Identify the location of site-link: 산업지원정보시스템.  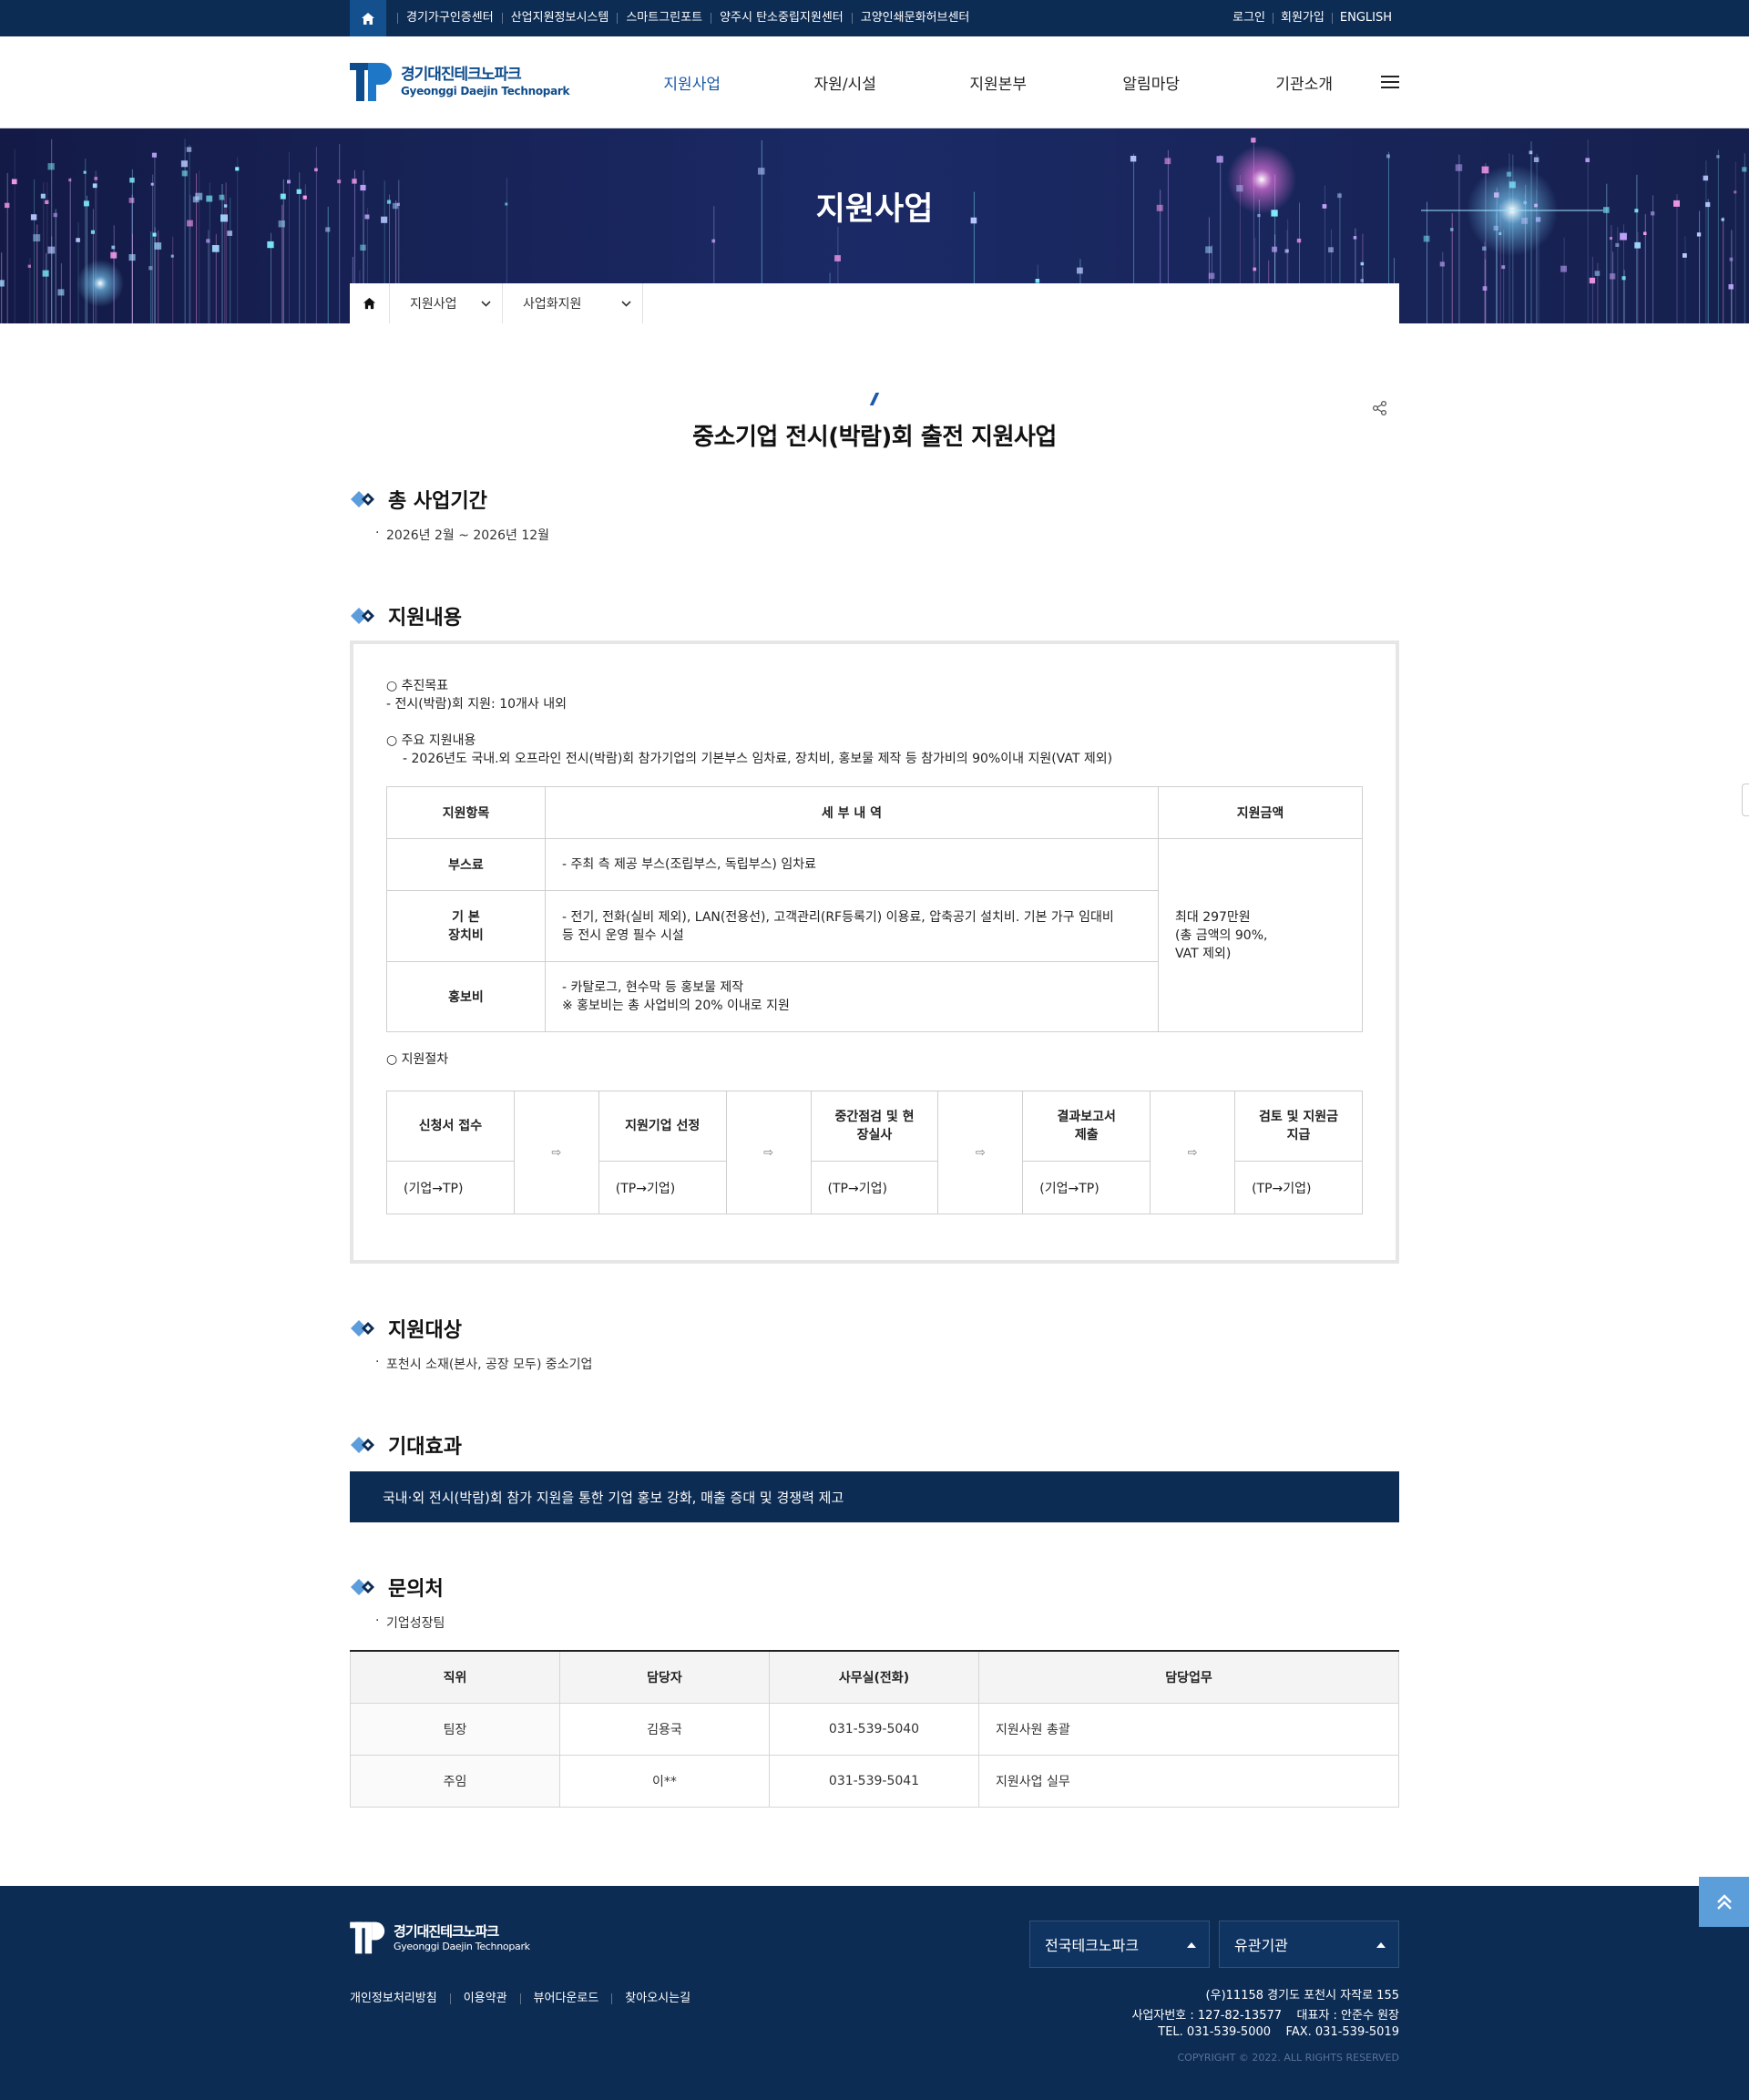
(559, 18).